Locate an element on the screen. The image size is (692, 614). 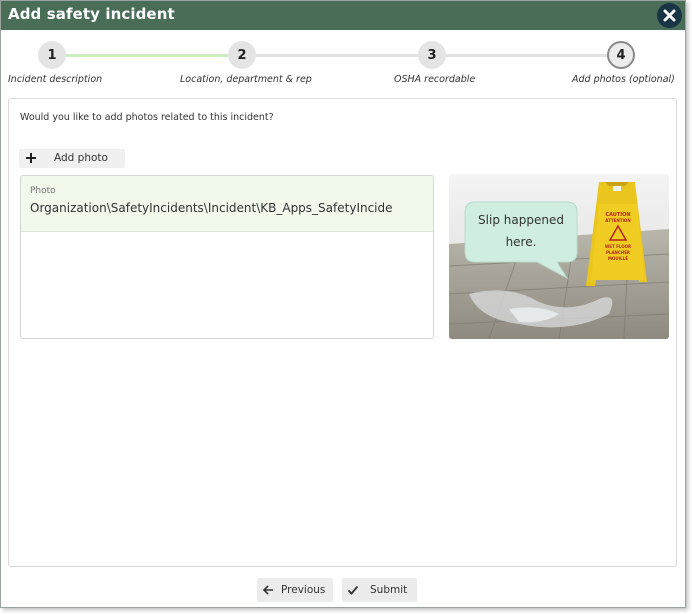
callout-line-1: Slip happened is located at coordinates (521, 220).